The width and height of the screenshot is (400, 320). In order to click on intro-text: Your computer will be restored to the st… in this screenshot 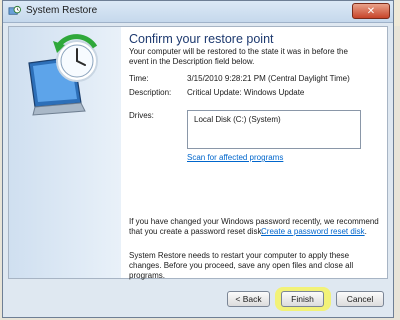, I will do `click(238, 56)`.